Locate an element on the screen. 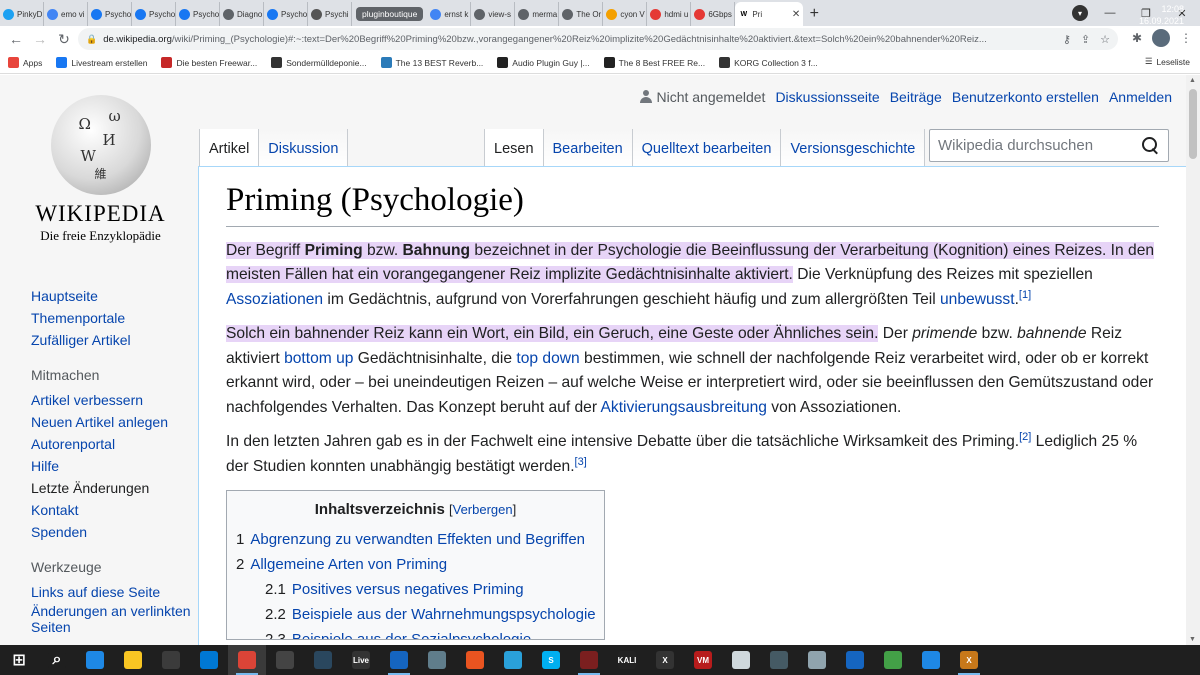 The image size is (1200, 675). talk-link: Diskussionsseite is located at coordinates (827, 97).